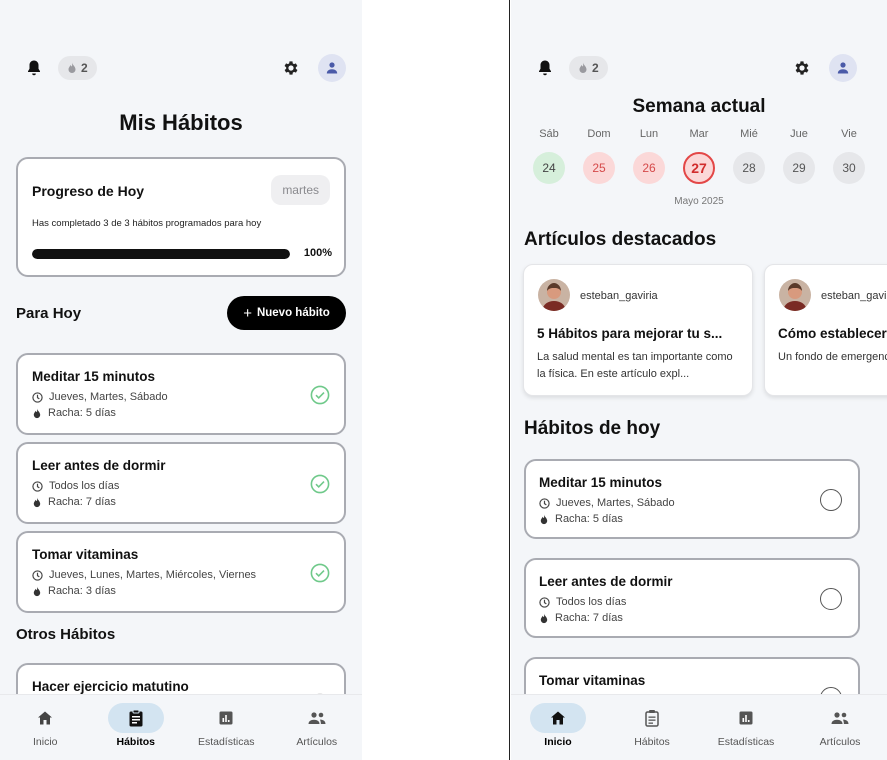 This screenshot has width=887, height=760. What do you see at coordinates (509, 380) in the screenshot?
I see `screen-divider` at bounding box center [509, 380].